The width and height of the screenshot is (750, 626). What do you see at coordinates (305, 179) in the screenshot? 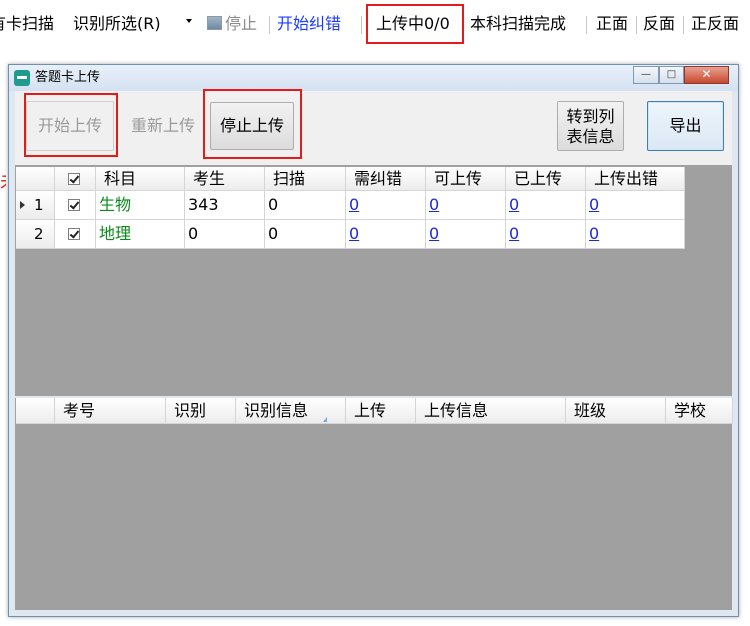
I see `col-header-scanned: 扫描` at bounding box center [305, 179].